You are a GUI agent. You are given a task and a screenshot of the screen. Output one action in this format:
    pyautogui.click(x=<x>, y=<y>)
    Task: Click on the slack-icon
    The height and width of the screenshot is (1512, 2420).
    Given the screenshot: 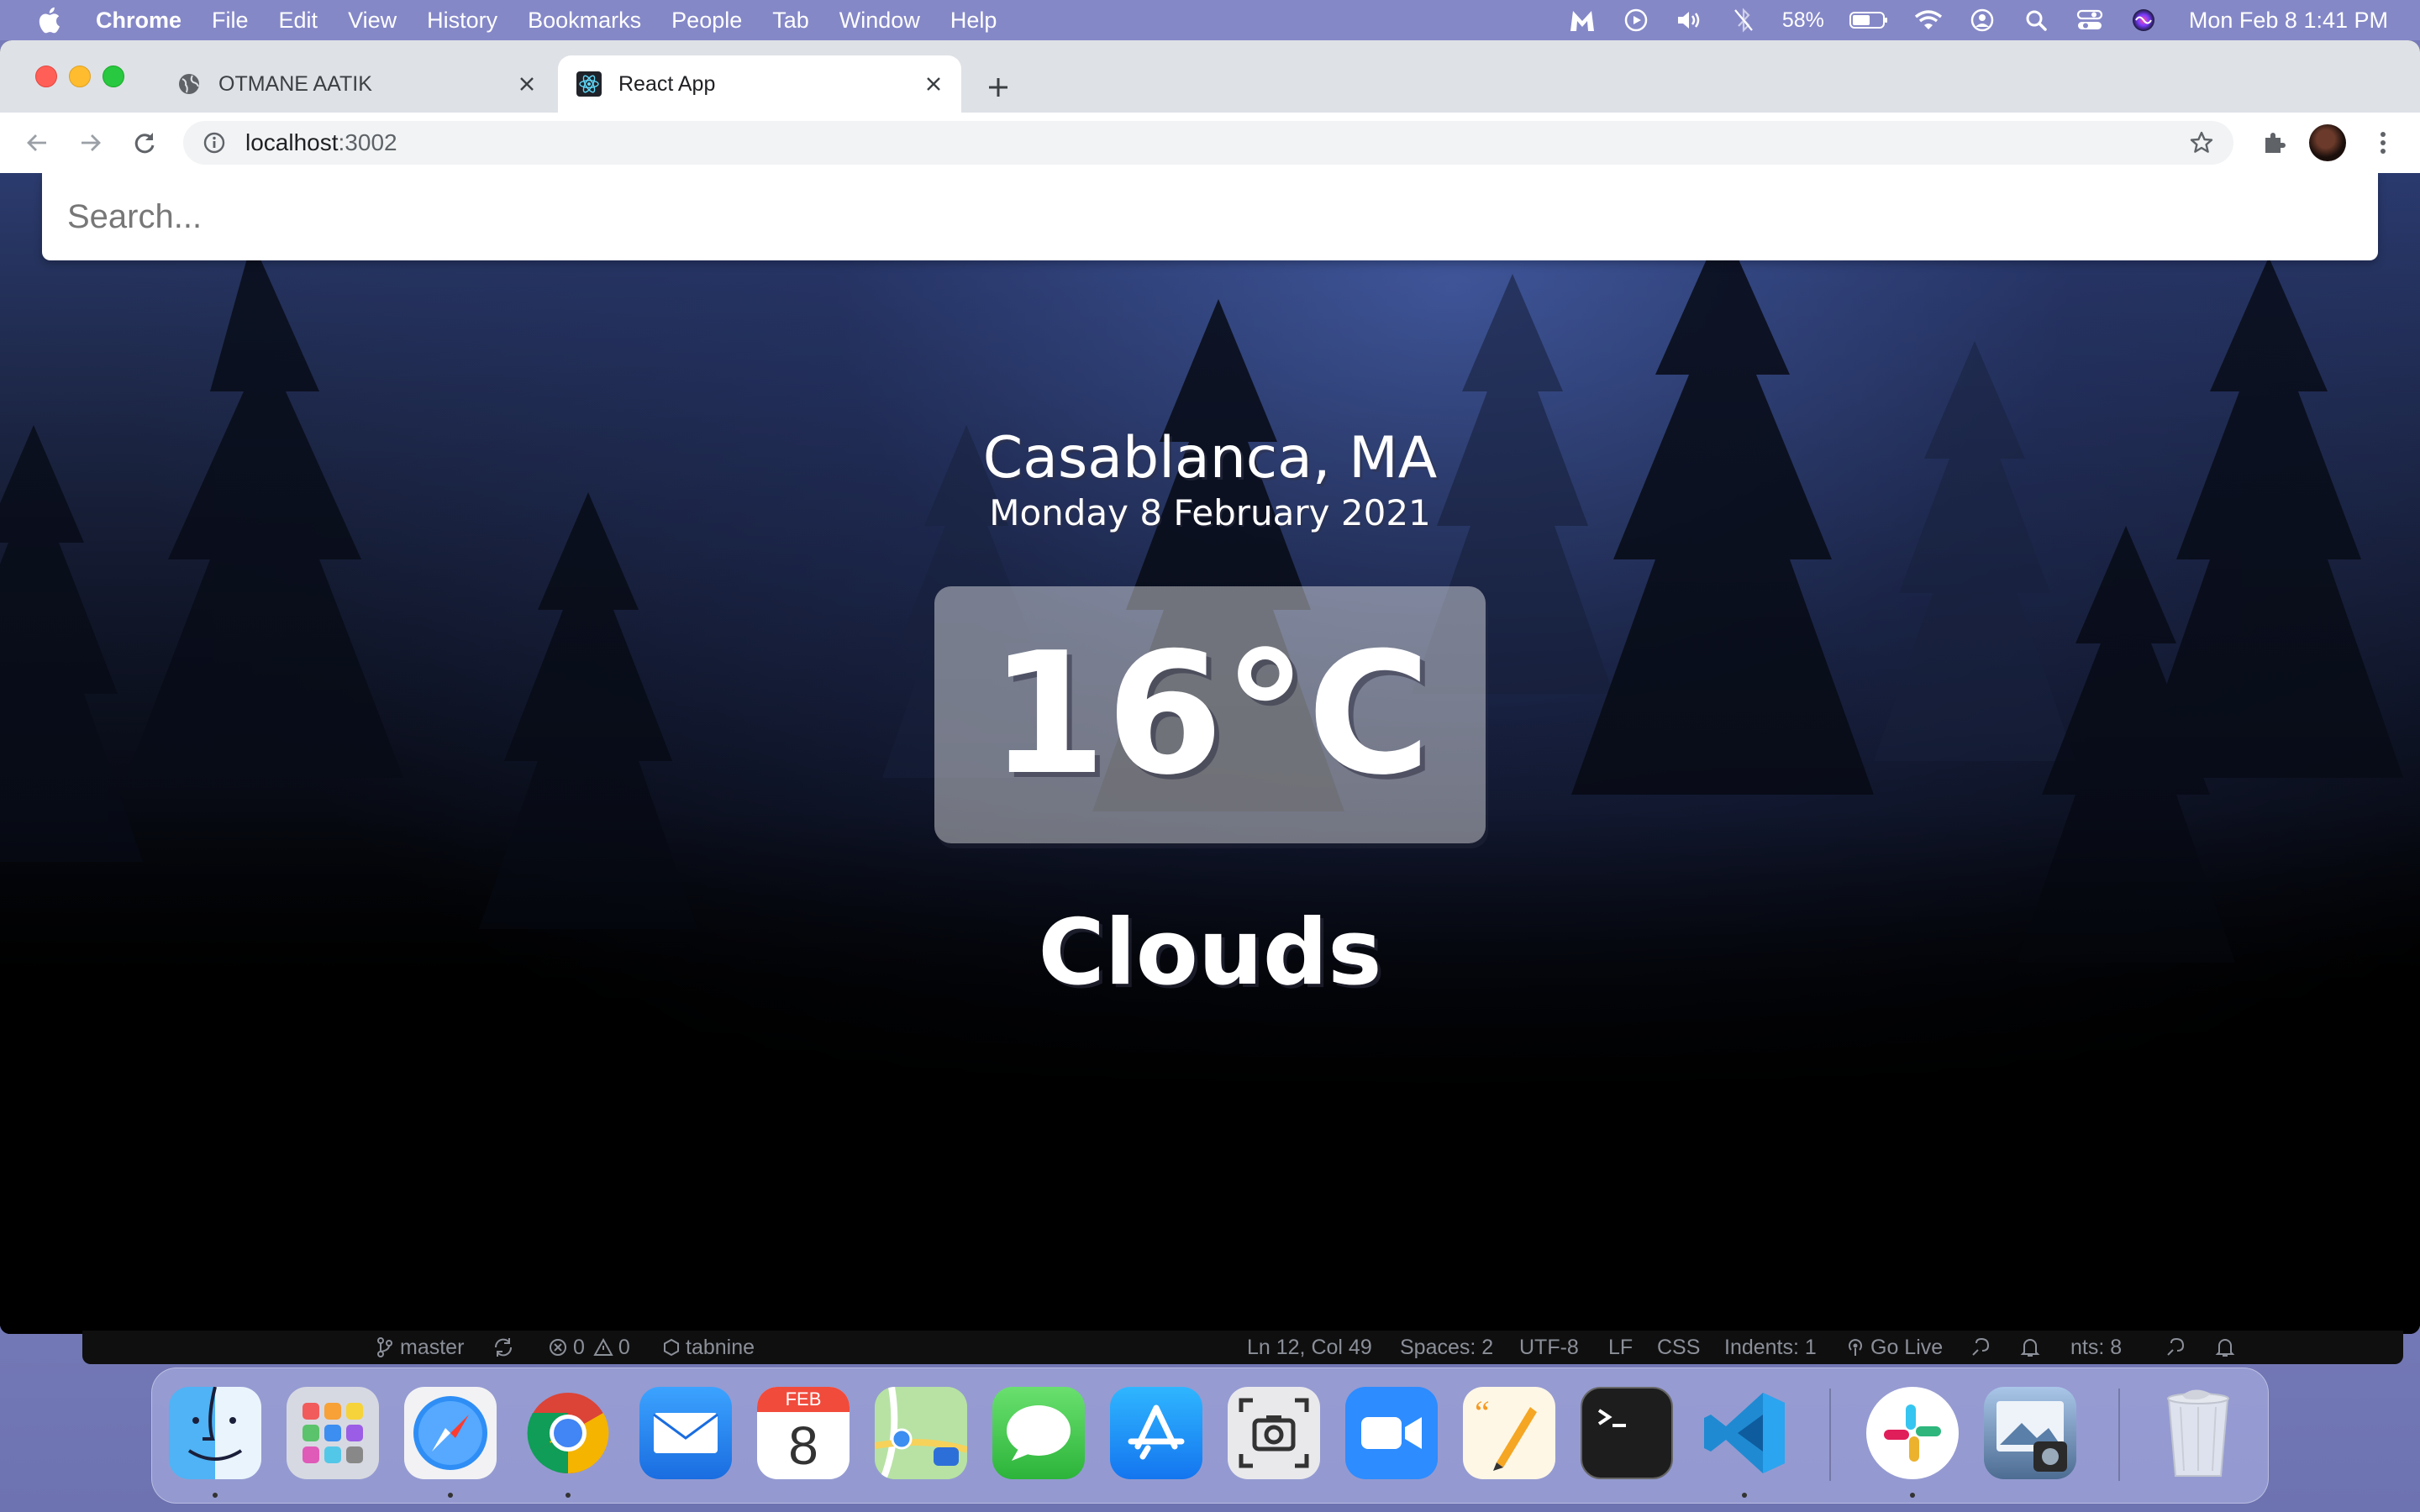 What is the action you would take?
    pyautogui.click(x=1913, y=1433)
    